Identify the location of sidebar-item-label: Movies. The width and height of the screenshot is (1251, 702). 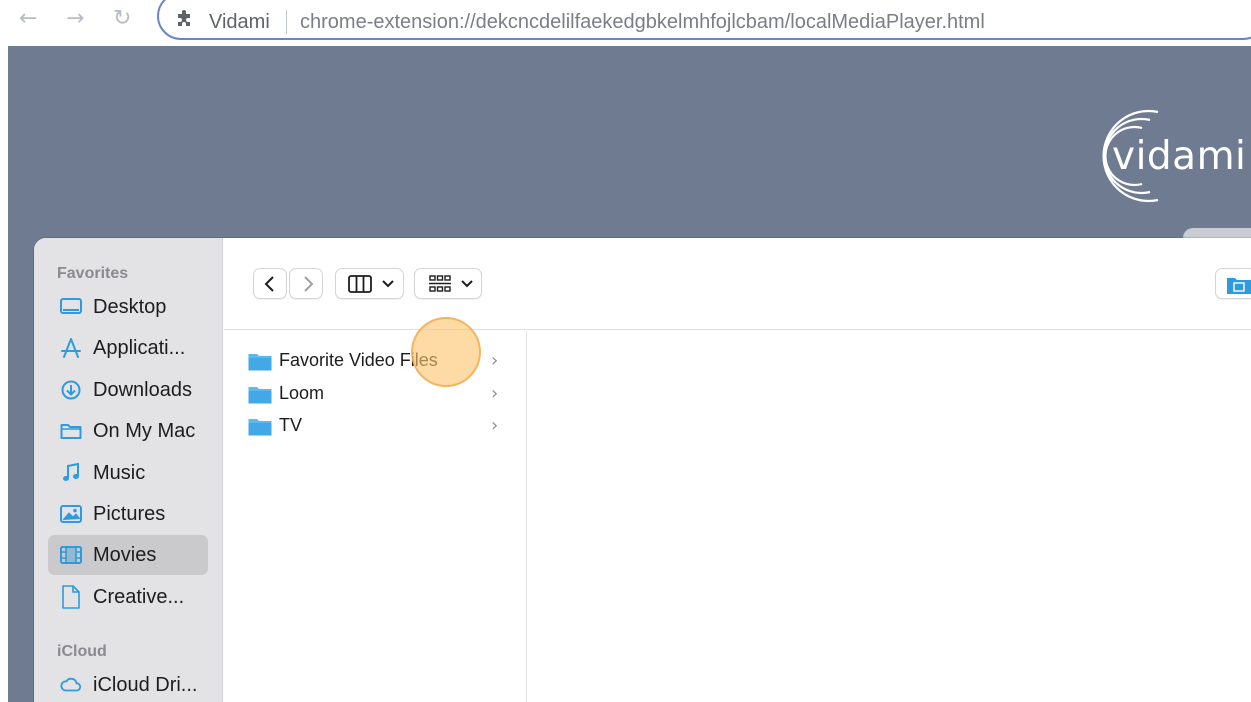
(125, 555).